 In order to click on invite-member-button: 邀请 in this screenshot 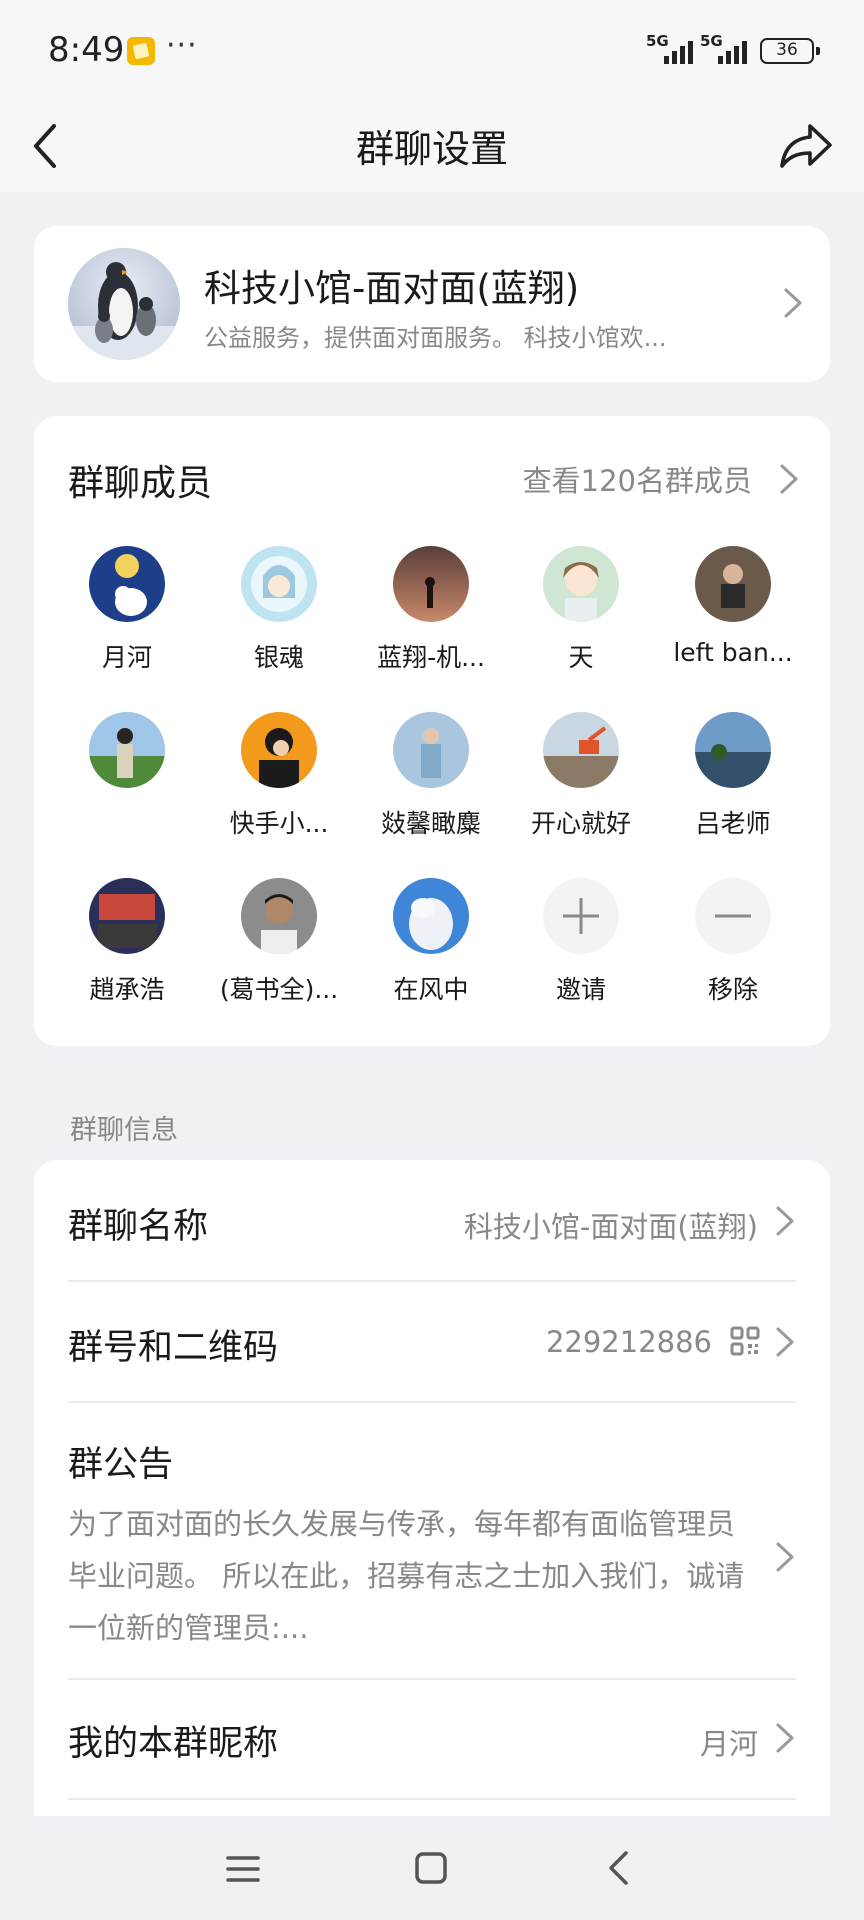, I will do `click(581, 953)`.